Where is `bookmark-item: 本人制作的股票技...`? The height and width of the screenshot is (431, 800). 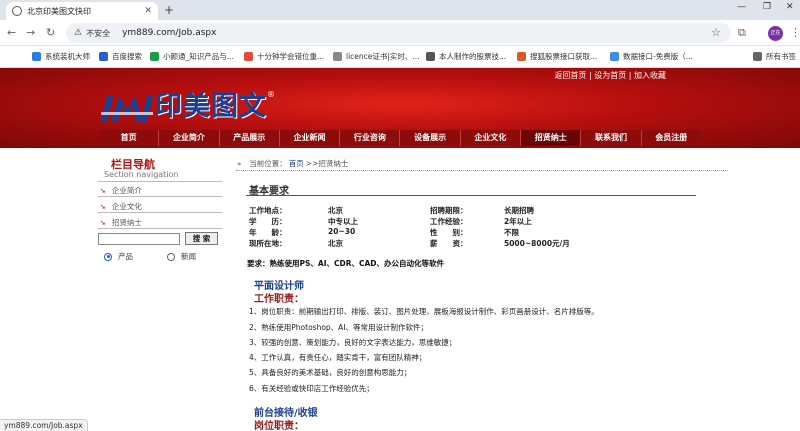
bookmark-item: 本人制作的股票技... is located at coordinates (466, 56).